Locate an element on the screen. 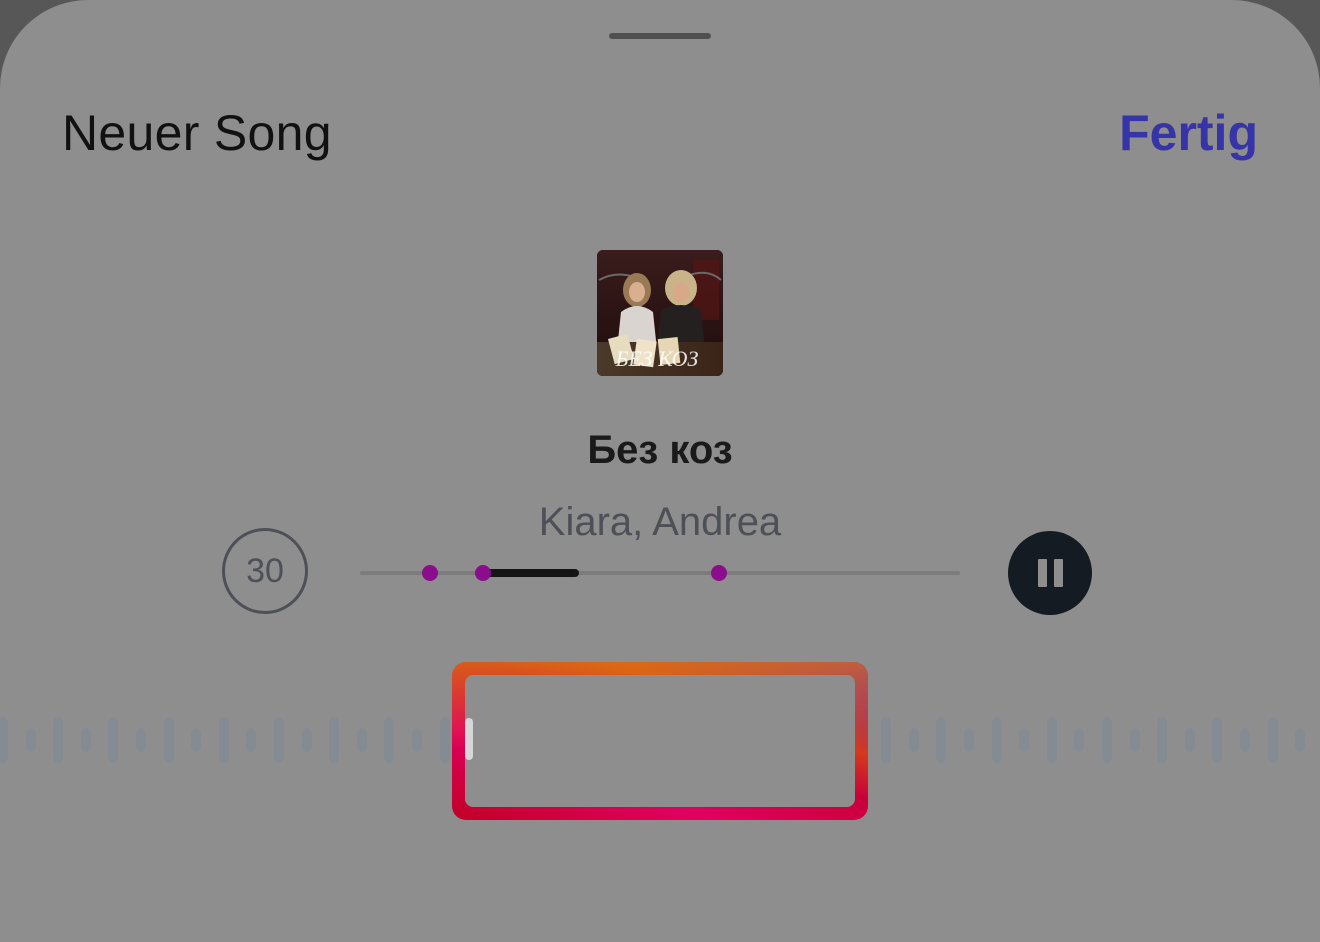 The image size is (1320, 942). album-artwork: БЕЗ КОЗ is located at coordinates (660, 313).